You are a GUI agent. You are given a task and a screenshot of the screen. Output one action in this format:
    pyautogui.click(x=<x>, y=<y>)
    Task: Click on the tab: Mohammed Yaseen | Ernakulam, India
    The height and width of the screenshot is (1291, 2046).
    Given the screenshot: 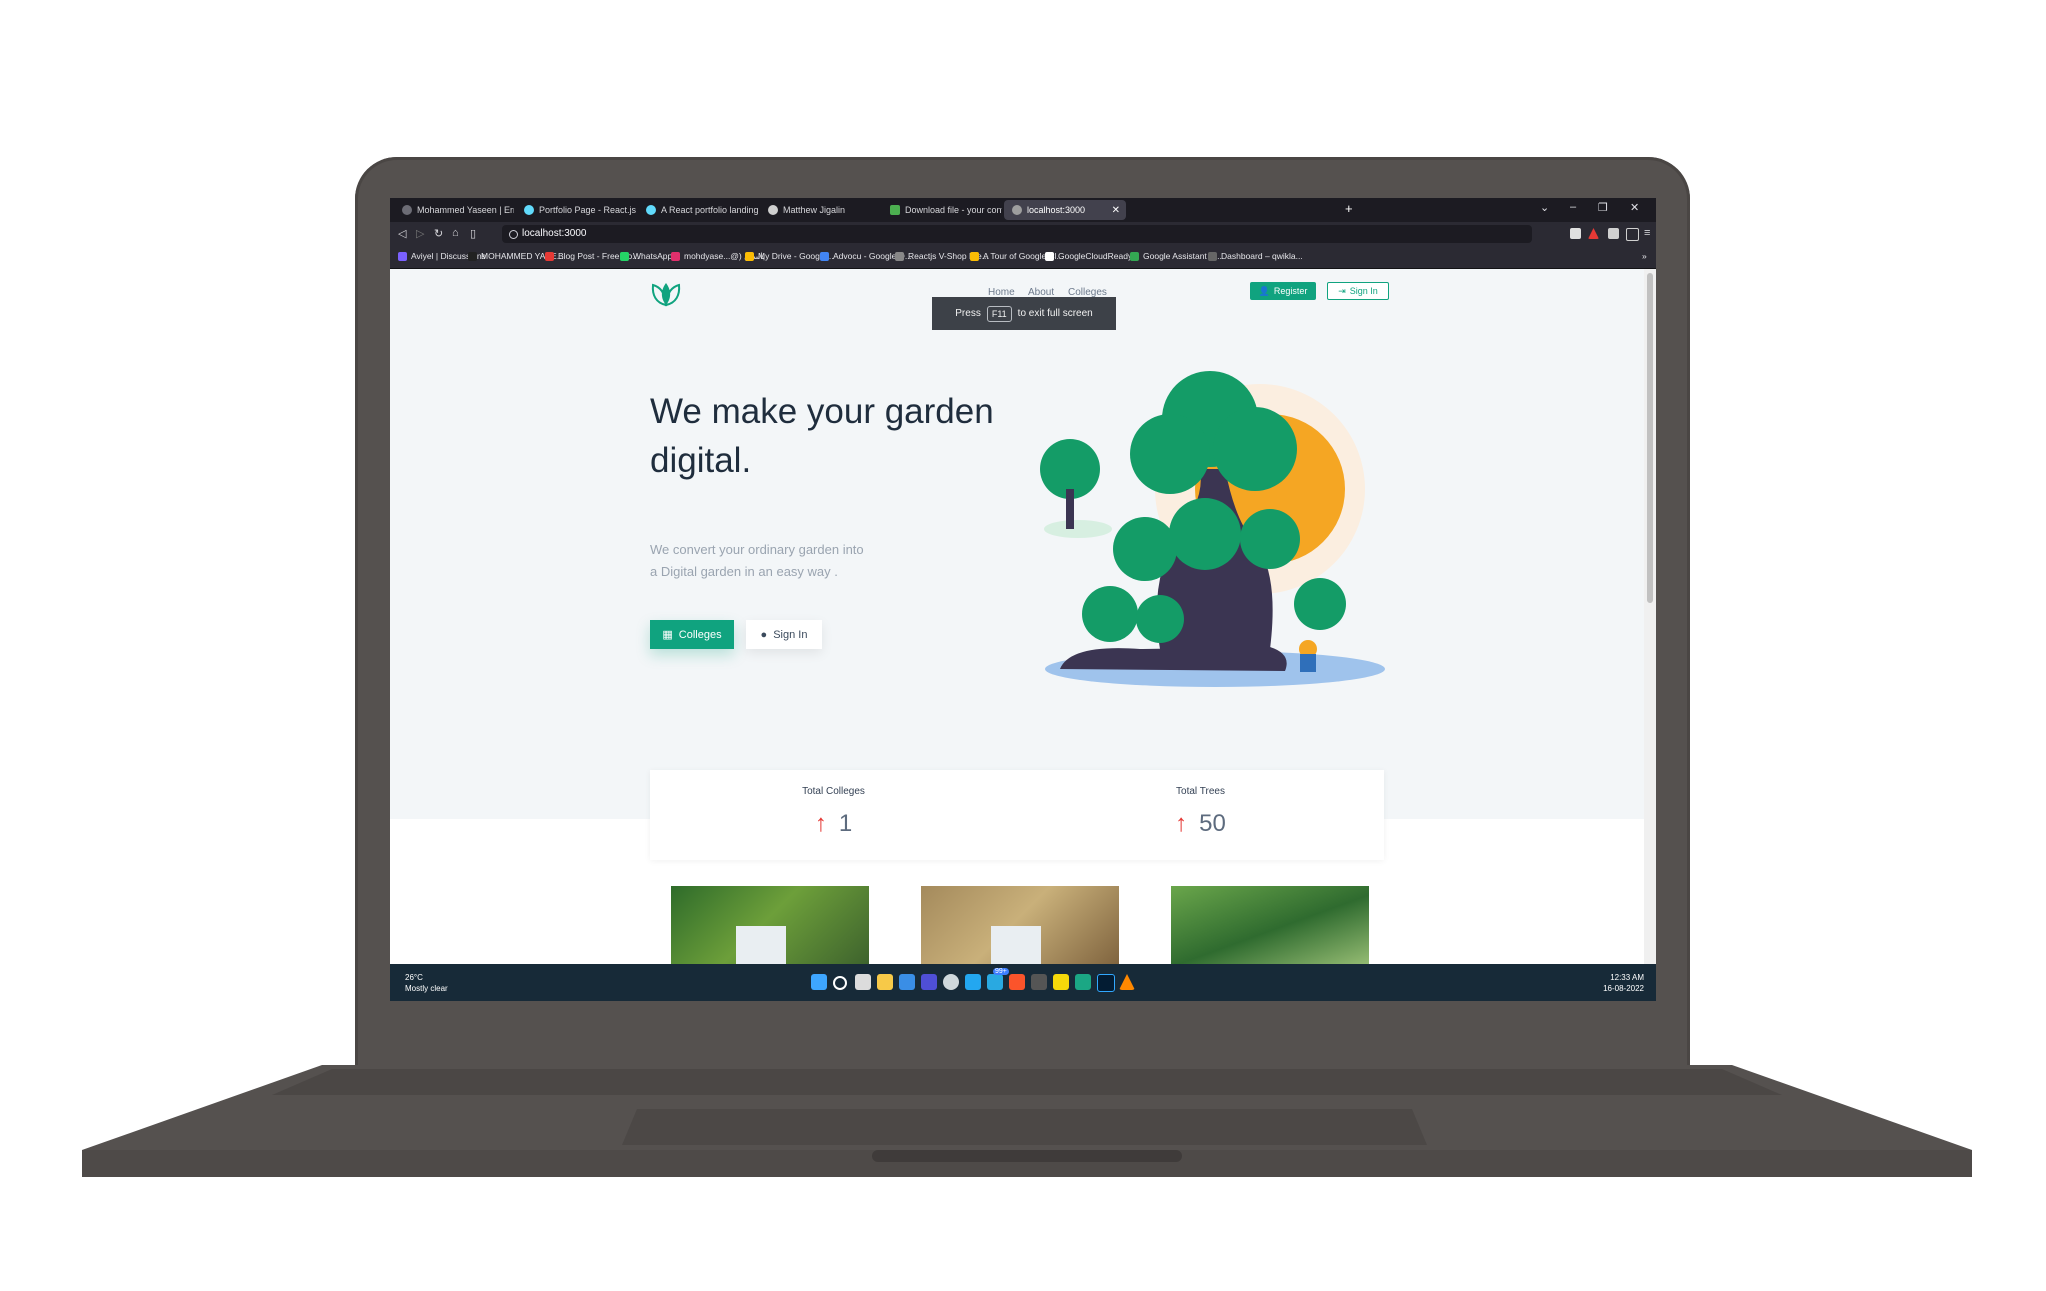 What is the action you would take?
    pyautogui.click(x=454, y=210)
    